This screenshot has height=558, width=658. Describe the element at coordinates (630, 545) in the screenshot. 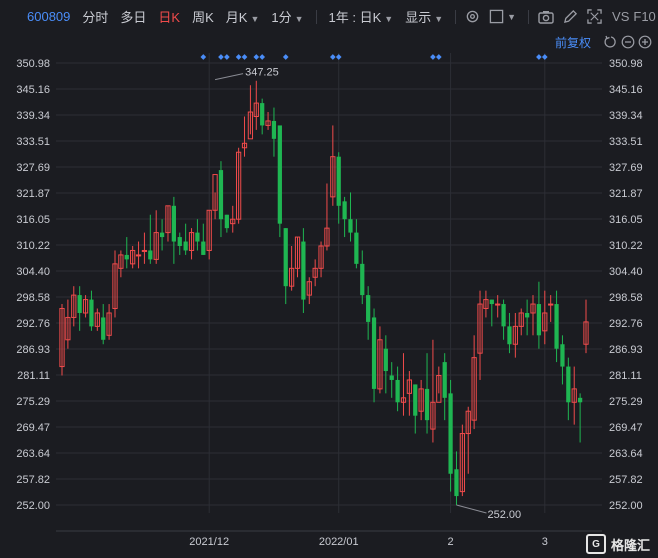

I see `brand-name: 格隆汇` at that location.